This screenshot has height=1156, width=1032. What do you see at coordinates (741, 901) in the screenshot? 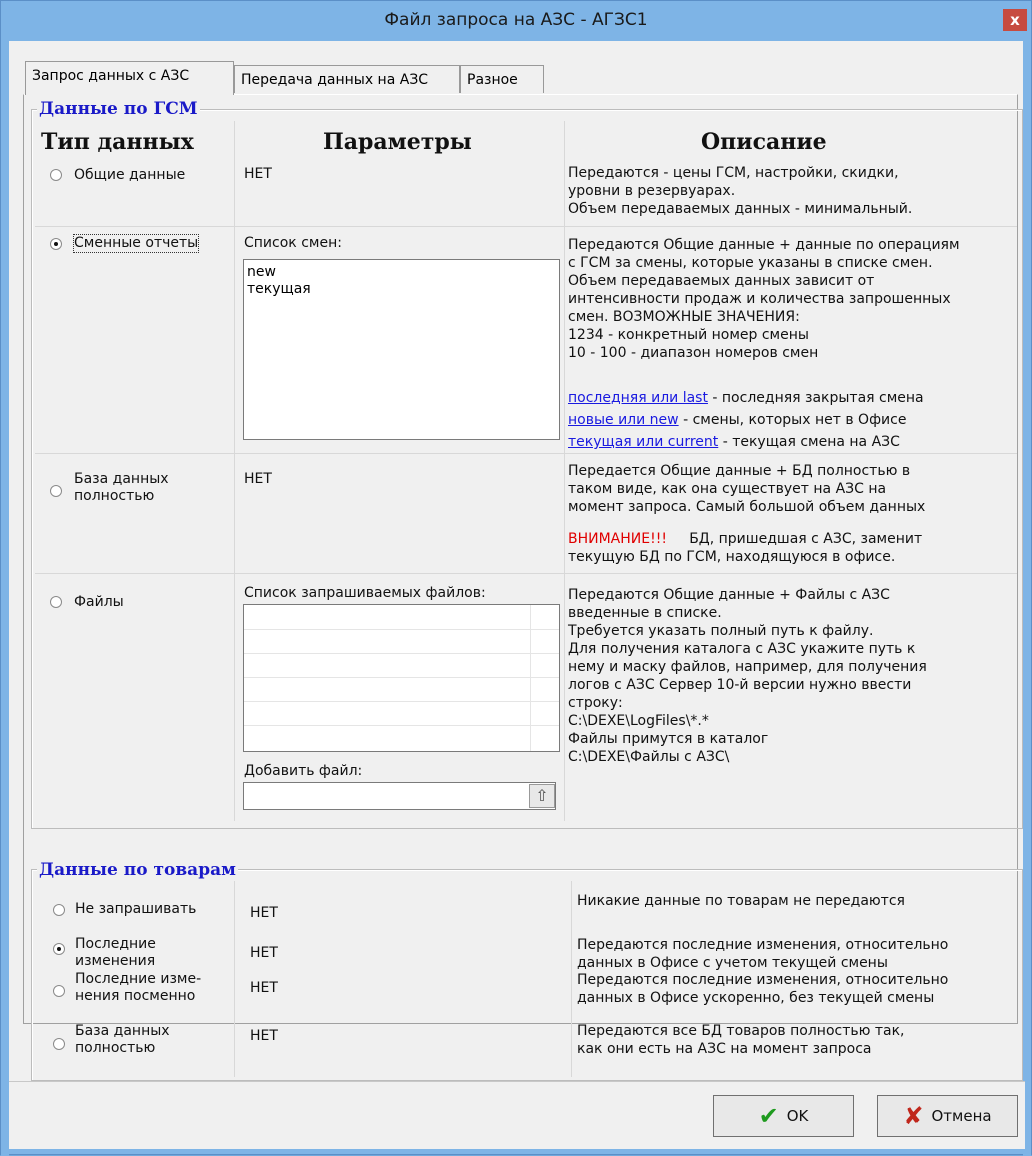
I see `desc-goods-none: Никакие данные по товарам не передаются` at bounding box center [741, 901].